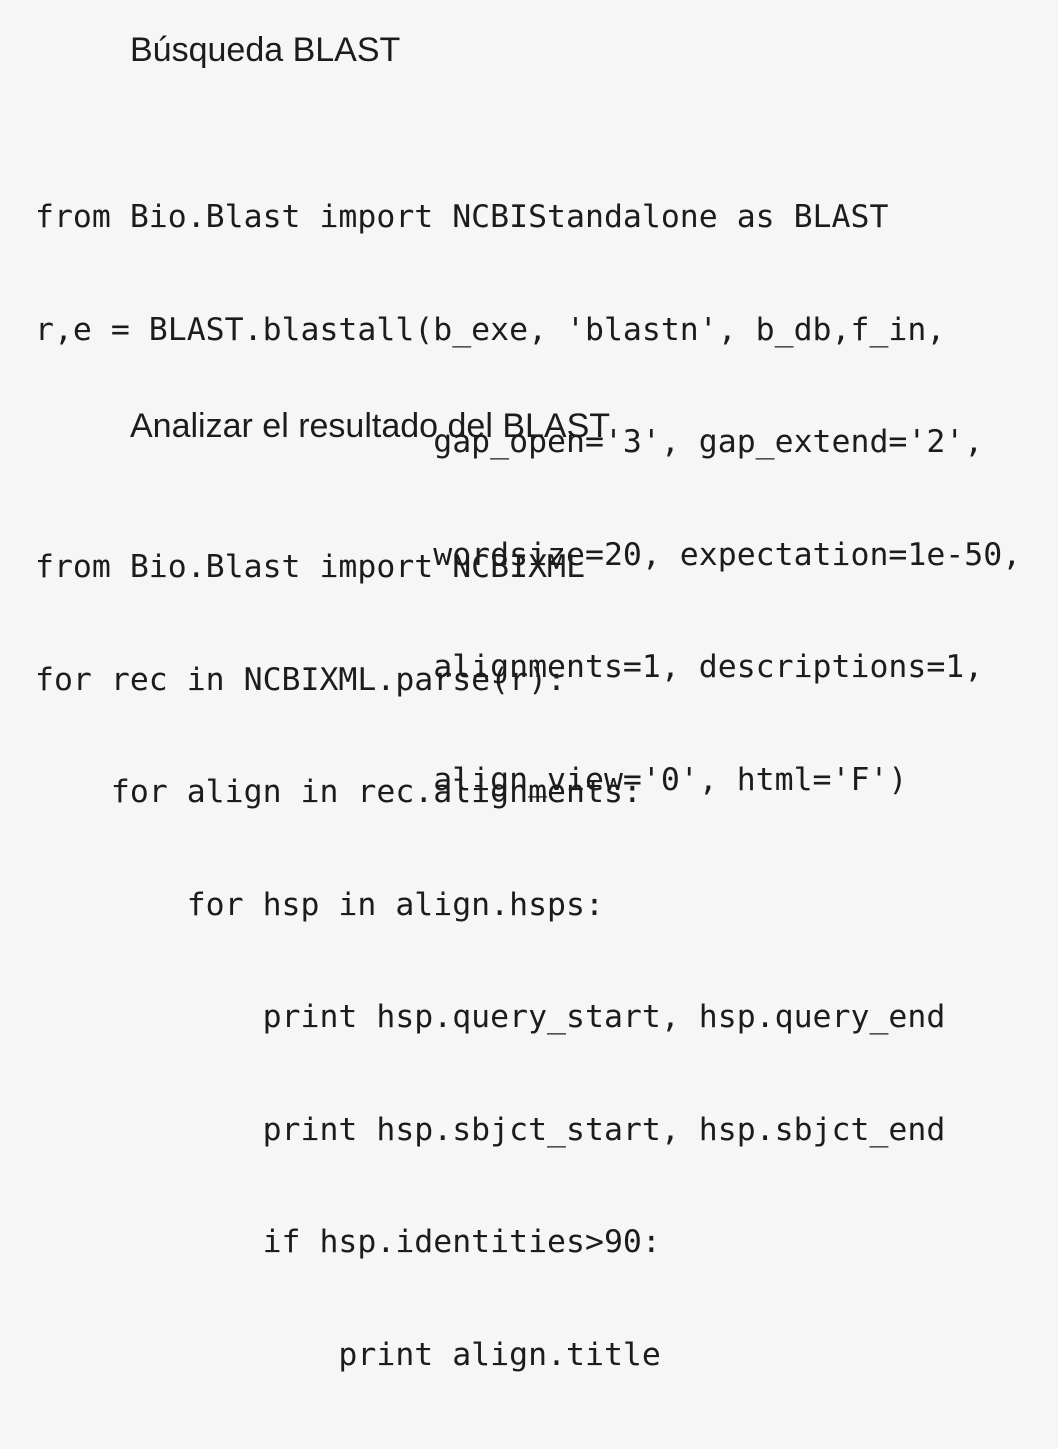 The image size is (1058, 1449). Describe the element at coordinates (265, 50) in the screenshot. I see `heading-blast-search: Búsqueda BLAST` at that location.